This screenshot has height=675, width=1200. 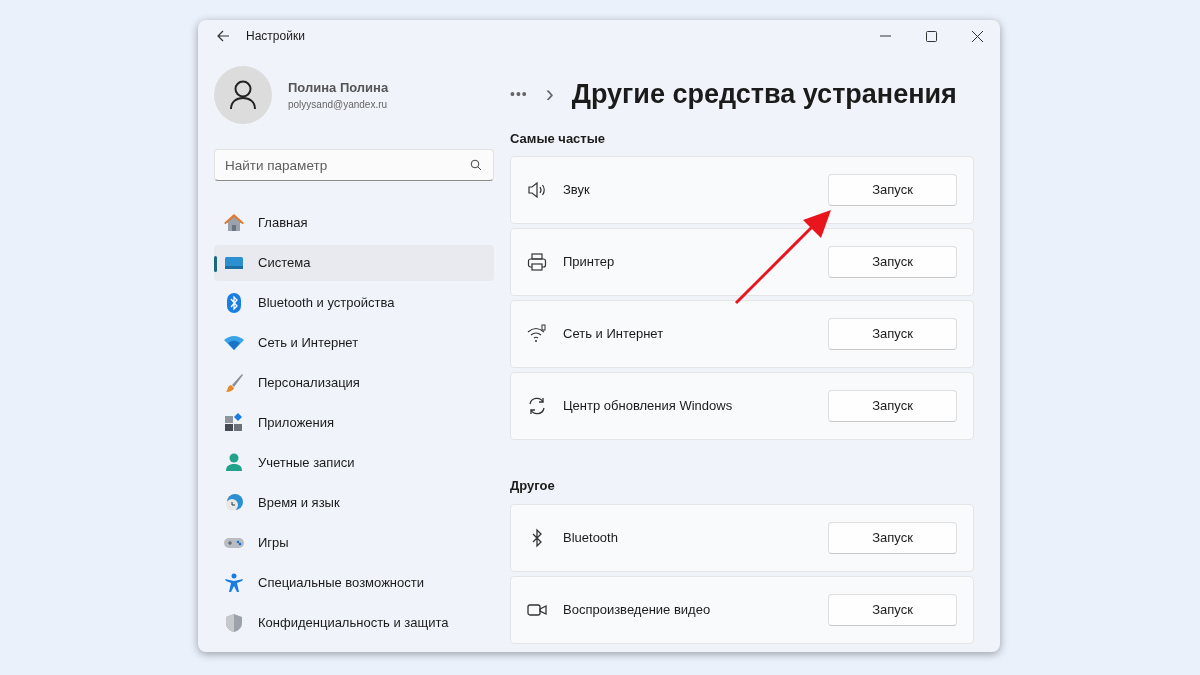 What do you see at coordinates (223, 36) in the screenshot?
I see `back-icon` at bounding box center [223, 36].